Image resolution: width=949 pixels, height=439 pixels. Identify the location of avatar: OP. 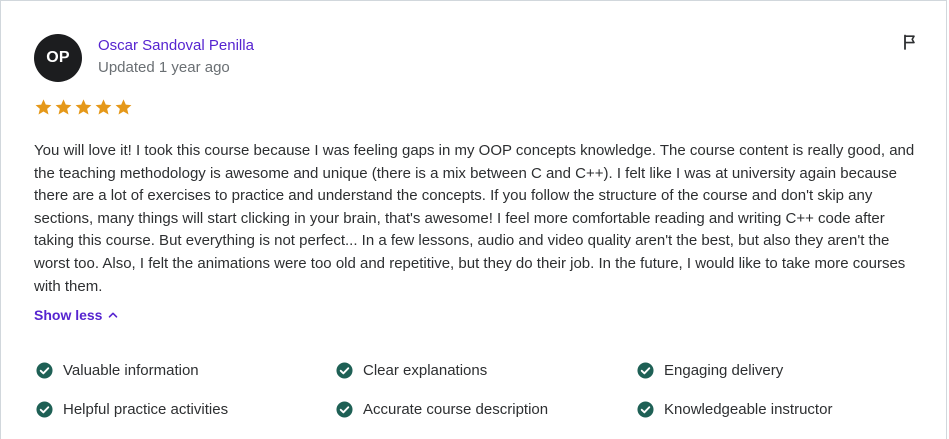
(58, 58).